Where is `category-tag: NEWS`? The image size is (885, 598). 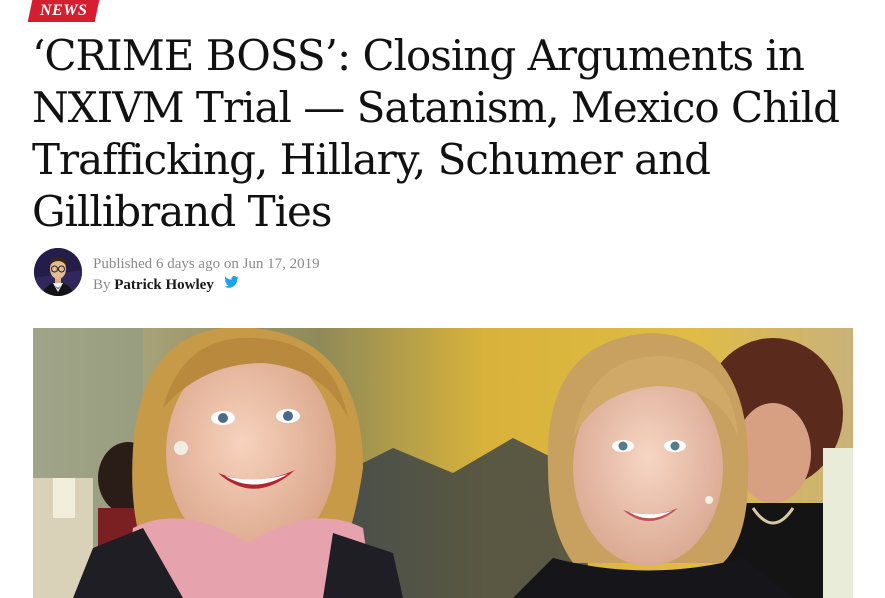
category-tag: NEWS is located at coordinates (63, 11).